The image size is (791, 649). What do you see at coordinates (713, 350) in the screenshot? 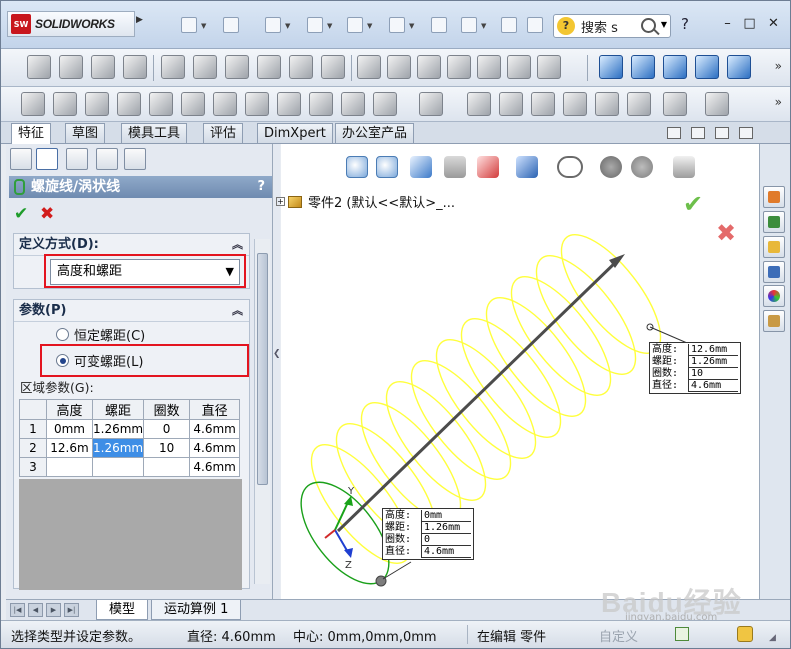
I see `callout-value: 12.6mm` at bounding box center [713, 350].